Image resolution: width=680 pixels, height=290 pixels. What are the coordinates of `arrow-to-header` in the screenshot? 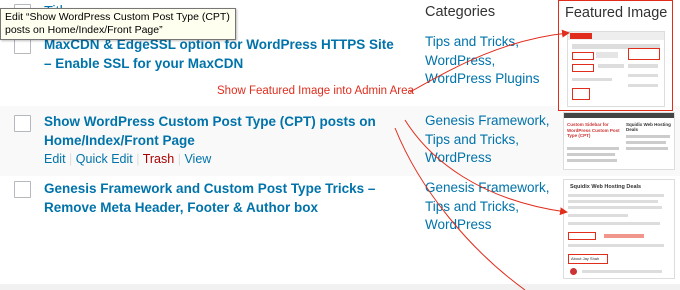 It's located at (489, 61).